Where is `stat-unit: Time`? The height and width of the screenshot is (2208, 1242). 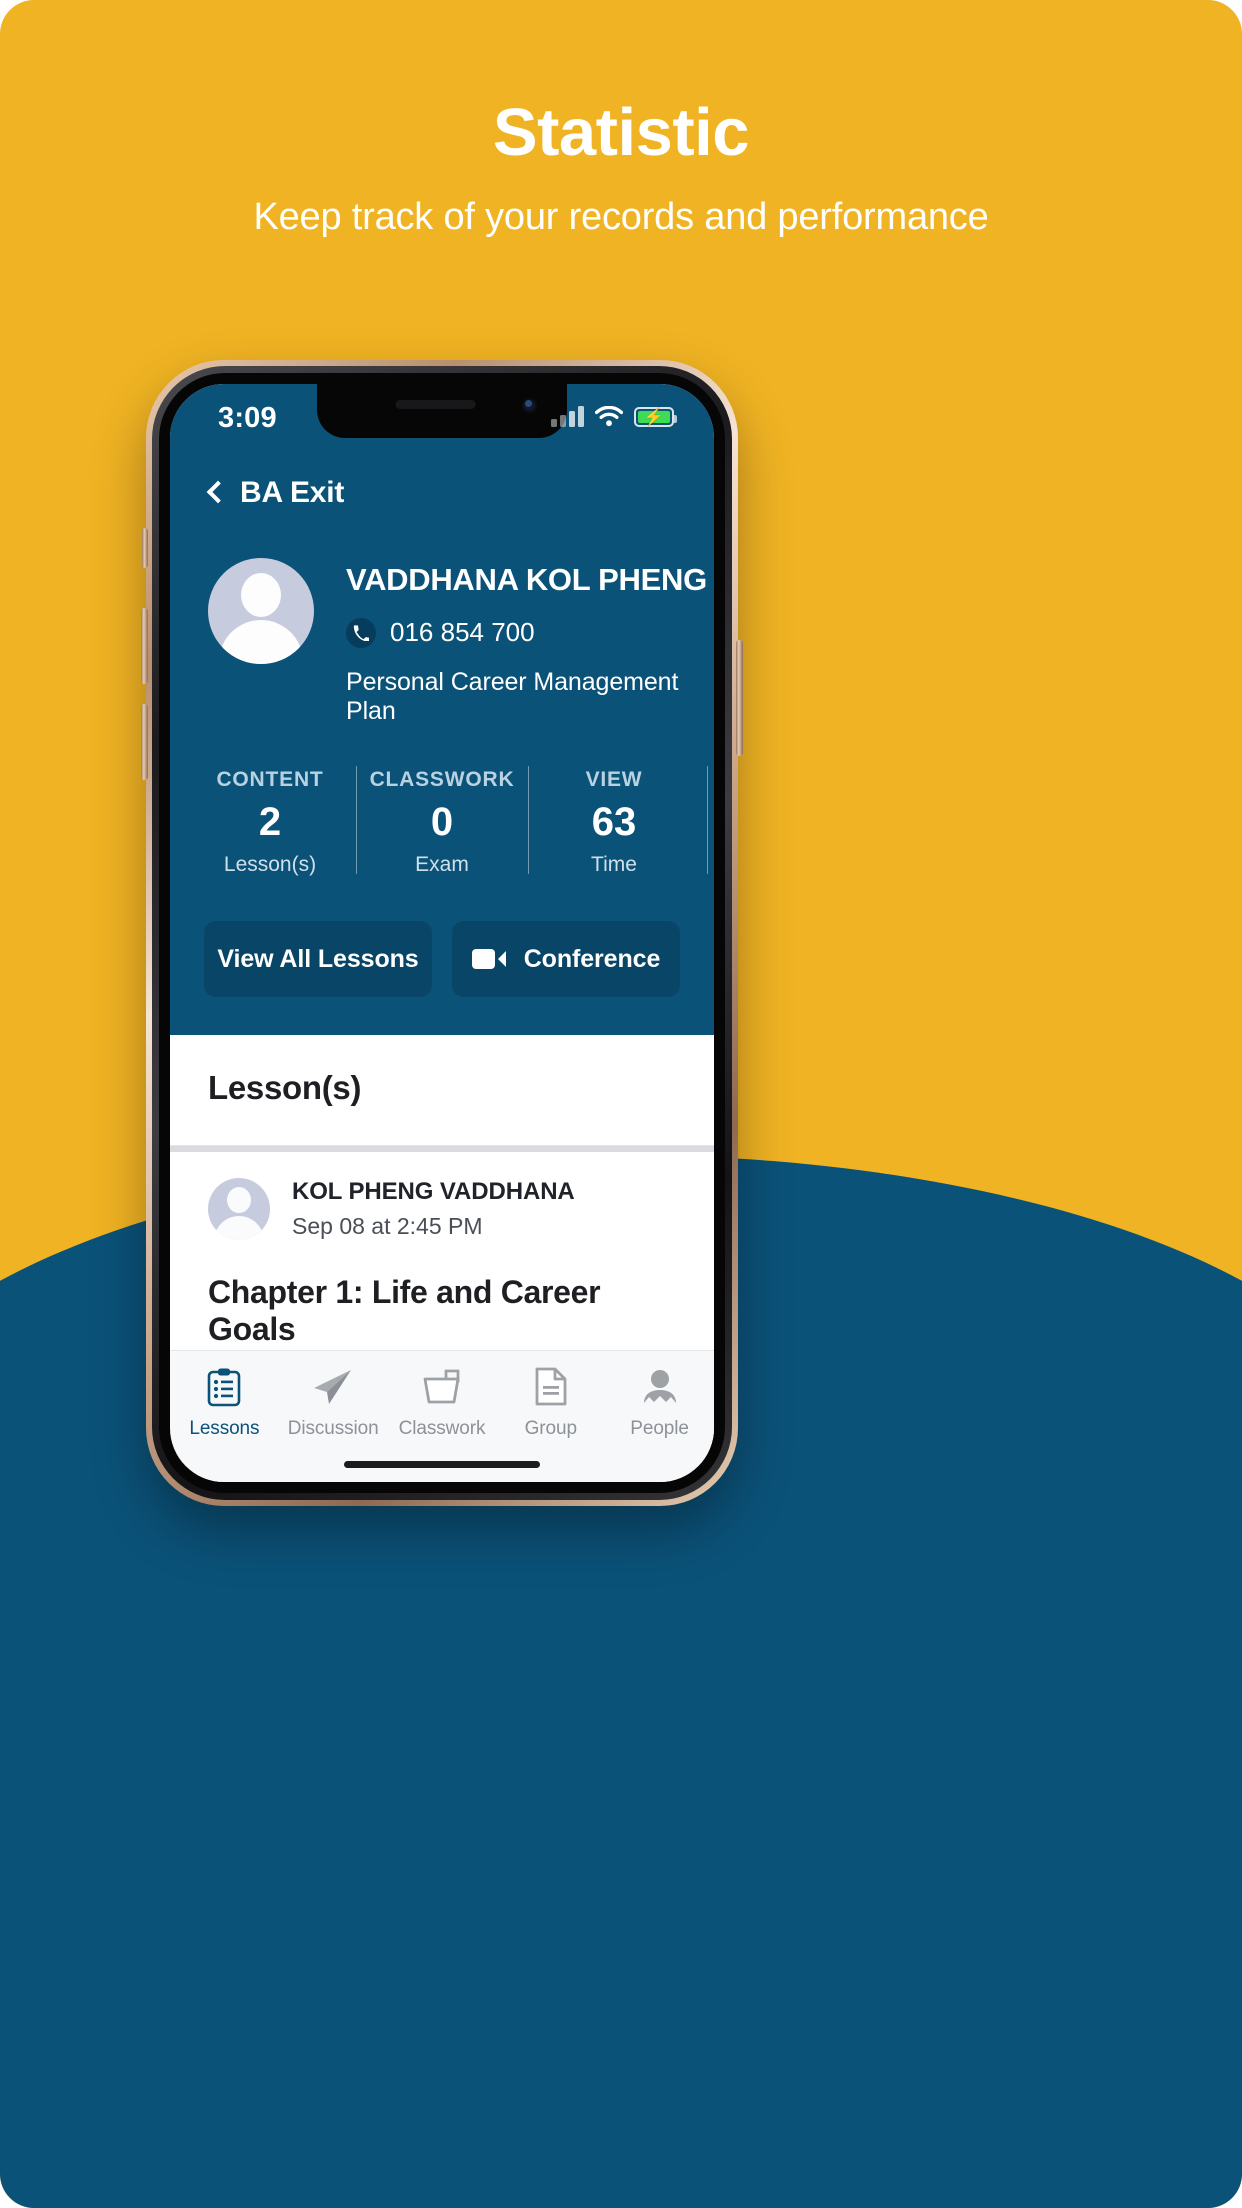 stat-unit: Time is located at coordinates (614, 864).